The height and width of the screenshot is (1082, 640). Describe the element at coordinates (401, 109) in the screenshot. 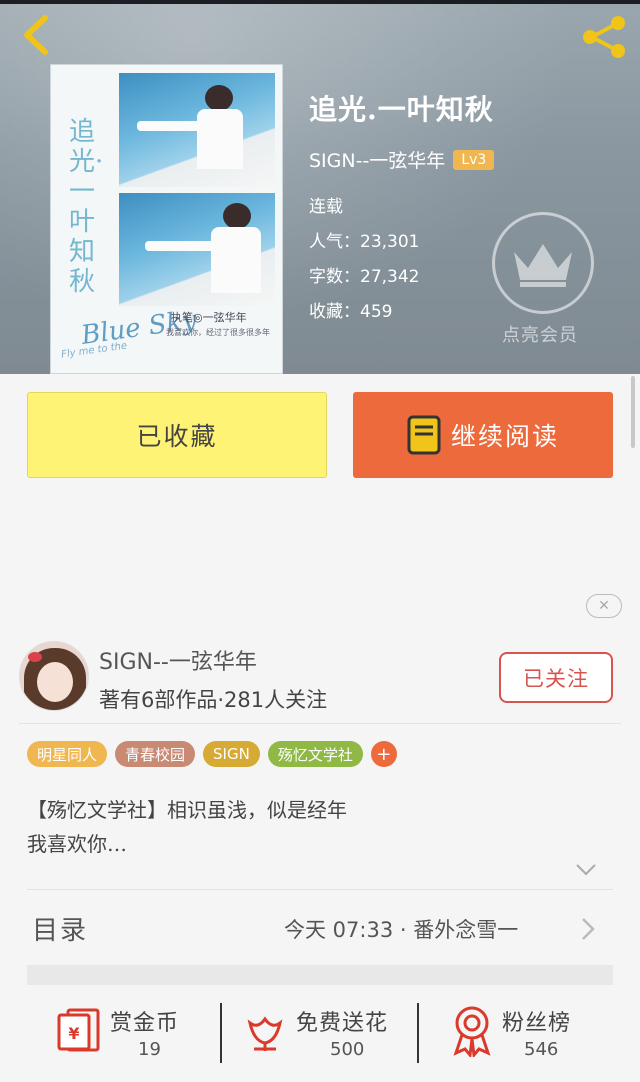

I see `book-title: 追光.一叶知秋` at that location.